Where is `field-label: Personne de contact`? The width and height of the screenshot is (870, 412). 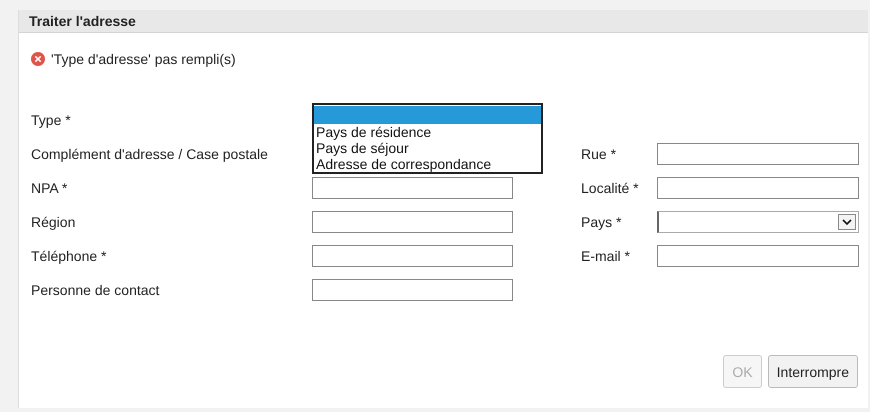
field-label: Personne de contact is located at coordinates (95, 290).